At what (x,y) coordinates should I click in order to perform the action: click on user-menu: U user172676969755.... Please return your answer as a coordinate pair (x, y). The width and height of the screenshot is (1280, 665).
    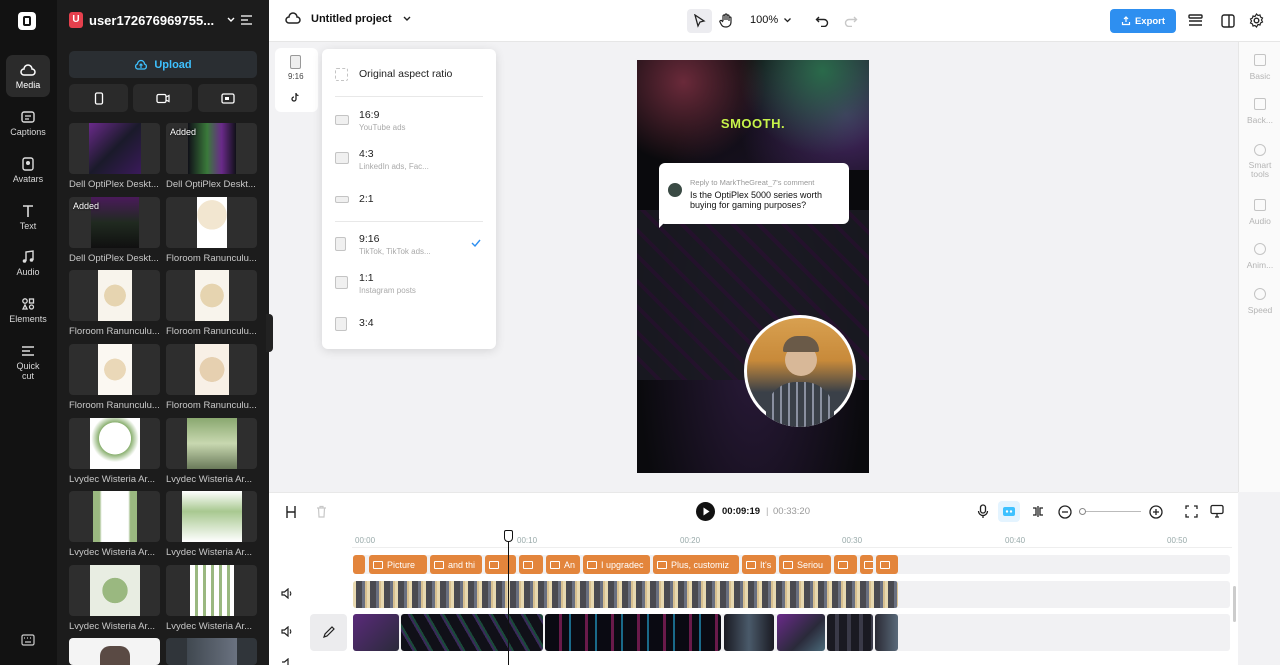
    Looking at the image, I should click on (152, 20).